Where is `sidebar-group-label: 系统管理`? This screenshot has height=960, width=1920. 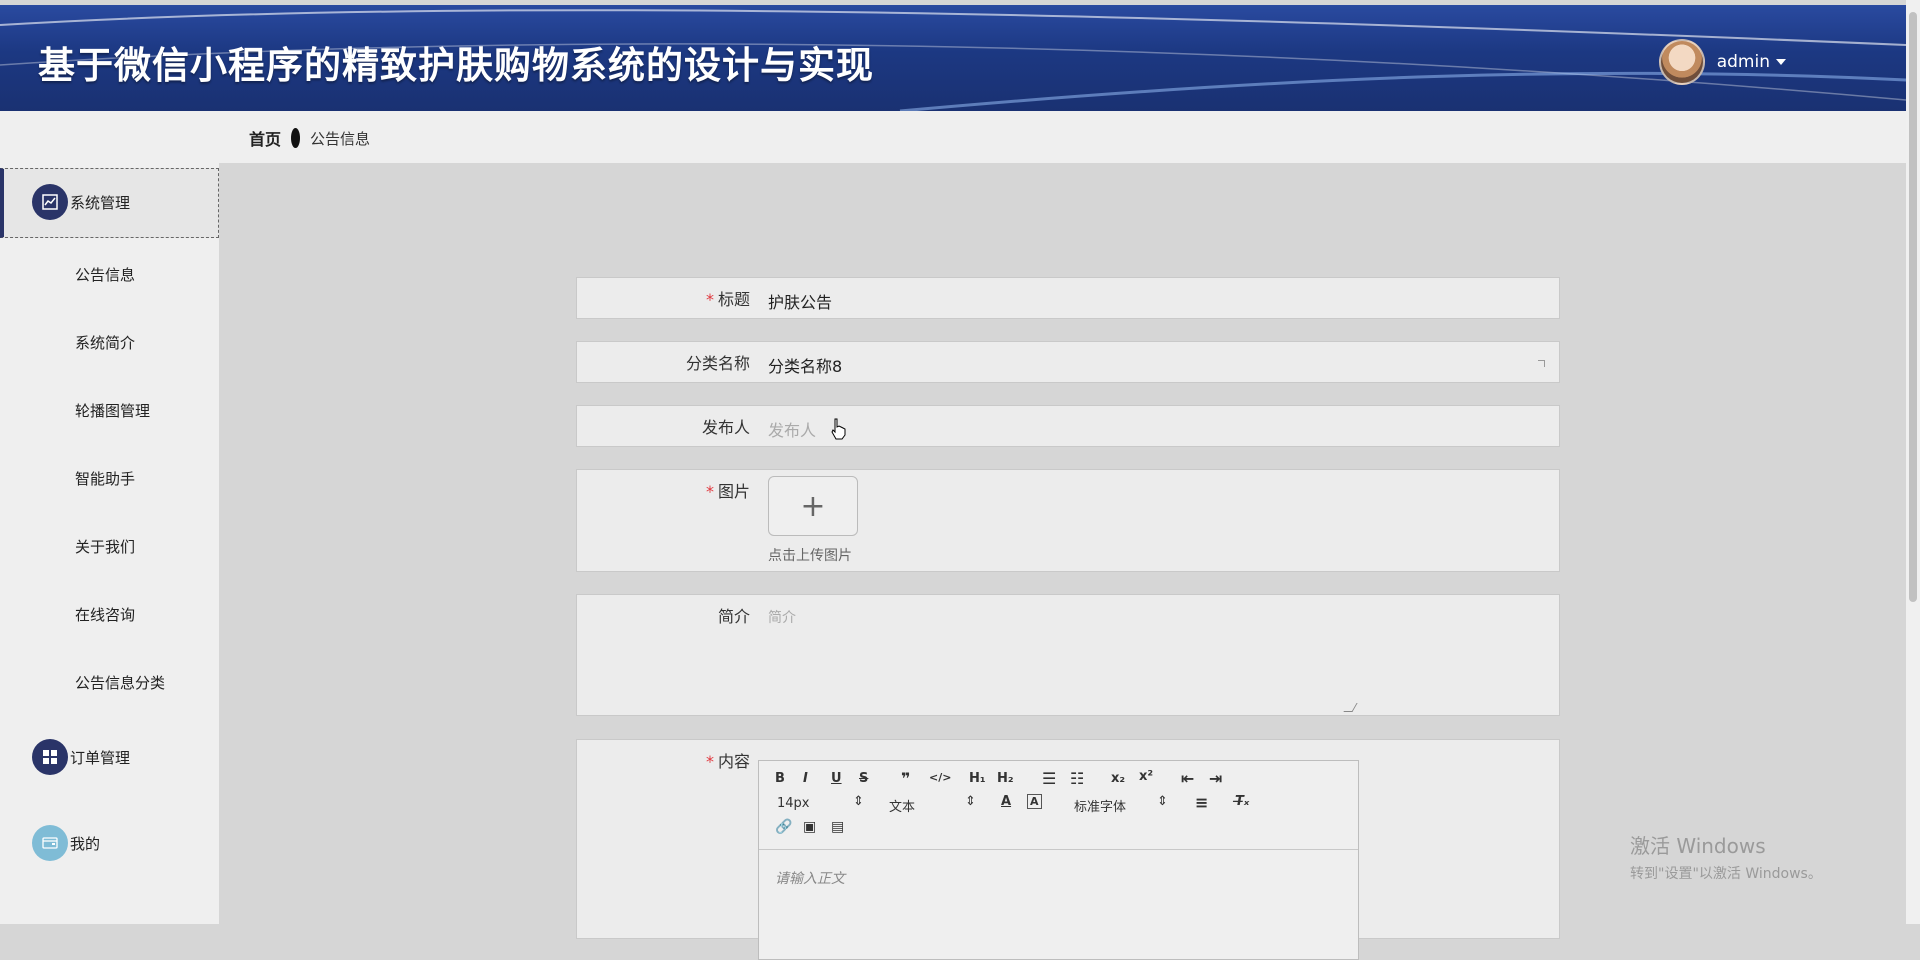
sidebar-group-label: 系统管理 is located at coordinates (100, 202).